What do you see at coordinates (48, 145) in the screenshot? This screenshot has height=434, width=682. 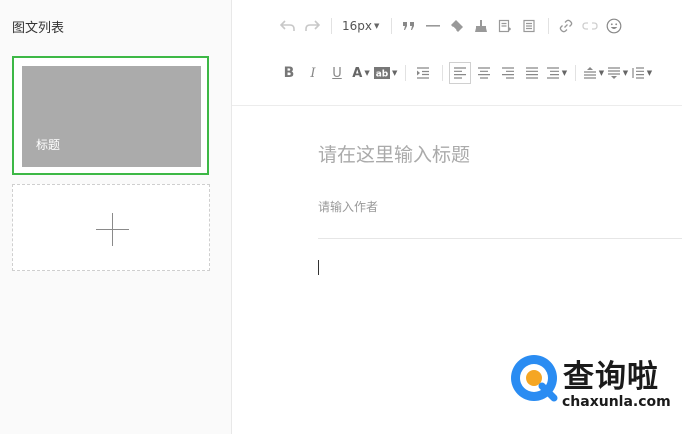 I see `article-card-title: 标题` at bounding box center [48, 145].